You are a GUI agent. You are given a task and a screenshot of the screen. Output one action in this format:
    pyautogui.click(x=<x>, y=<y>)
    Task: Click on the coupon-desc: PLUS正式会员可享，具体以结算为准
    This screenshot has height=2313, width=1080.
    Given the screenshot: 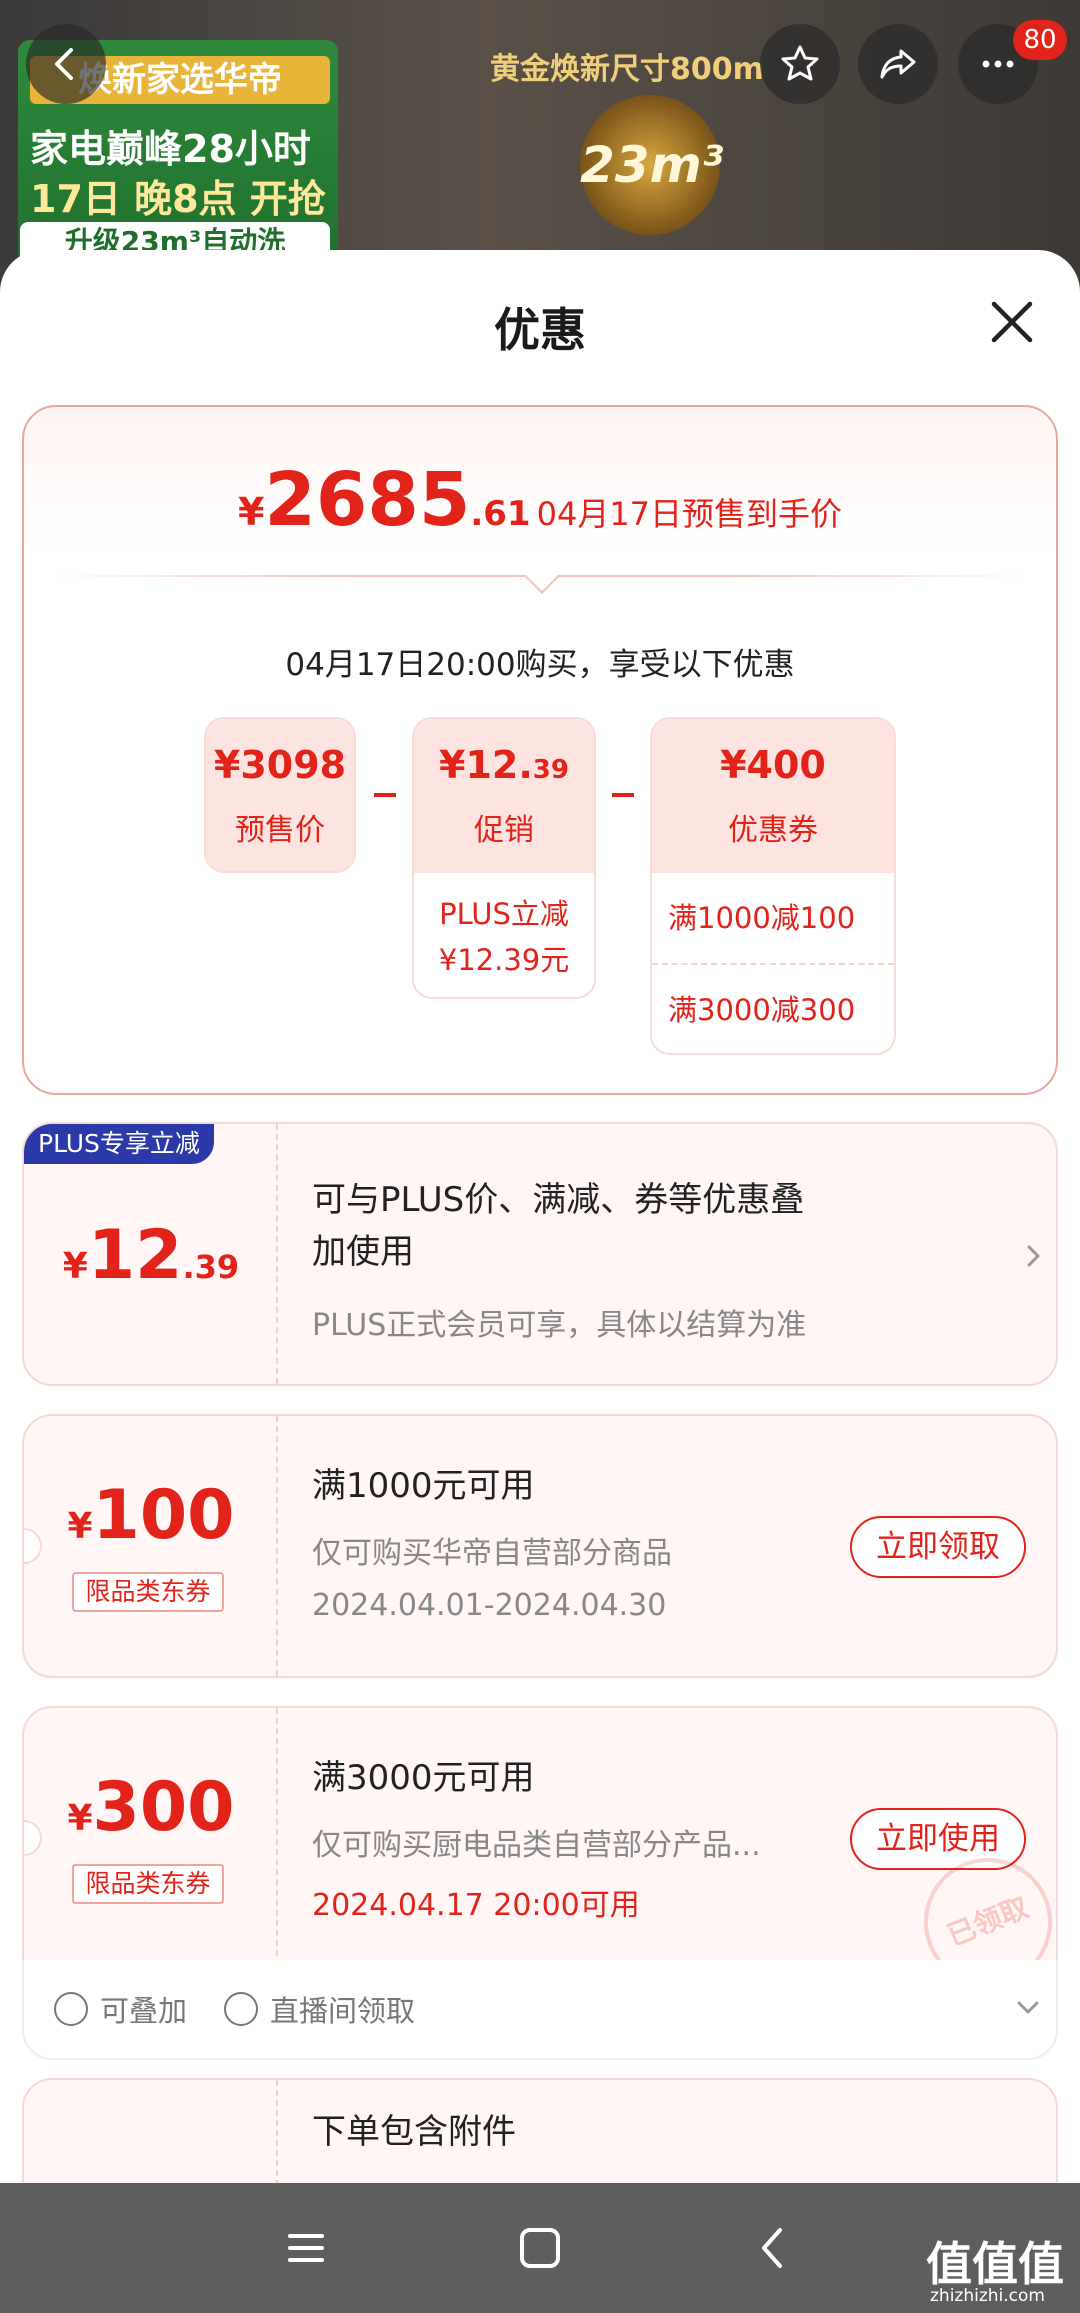 What is the action you would take?
    pyautogui.click(x=559, y=1325)
    